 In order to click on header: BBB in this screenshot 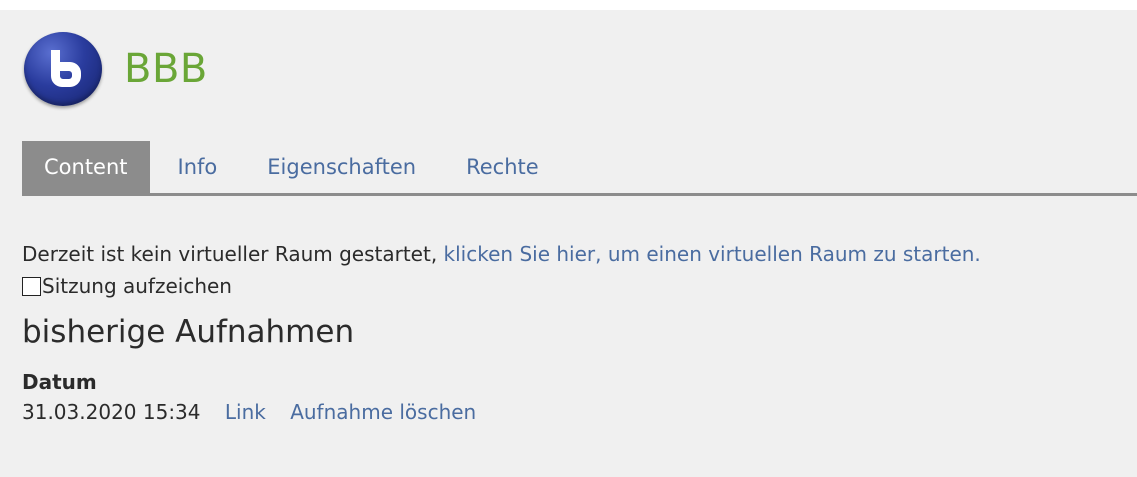, I will do `click(116, 69)`.